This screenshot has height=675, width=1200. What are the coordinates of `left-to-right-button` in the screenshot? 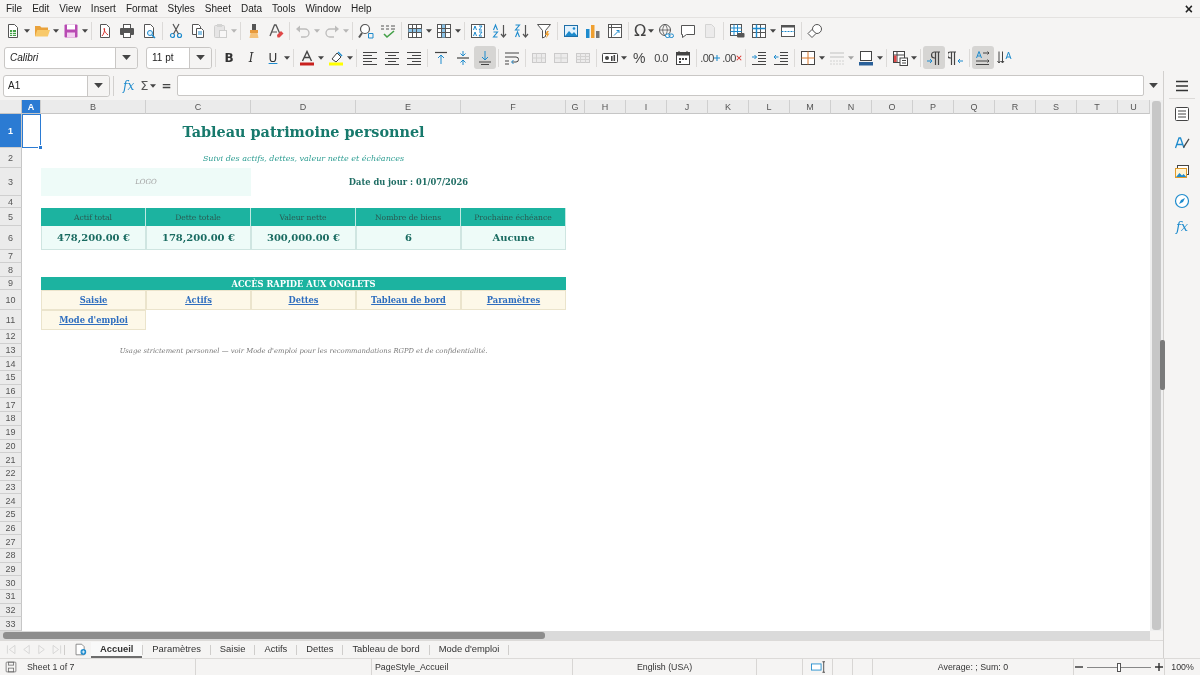 It's located at (934, 57).